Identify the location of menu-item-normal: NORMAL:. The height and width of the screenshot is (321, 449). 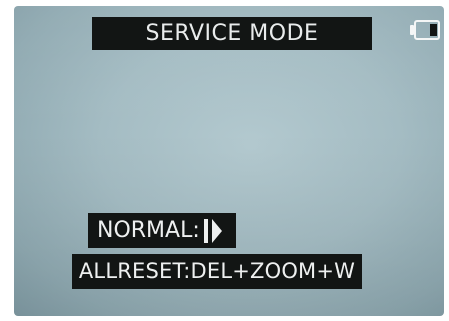
(162, 230).